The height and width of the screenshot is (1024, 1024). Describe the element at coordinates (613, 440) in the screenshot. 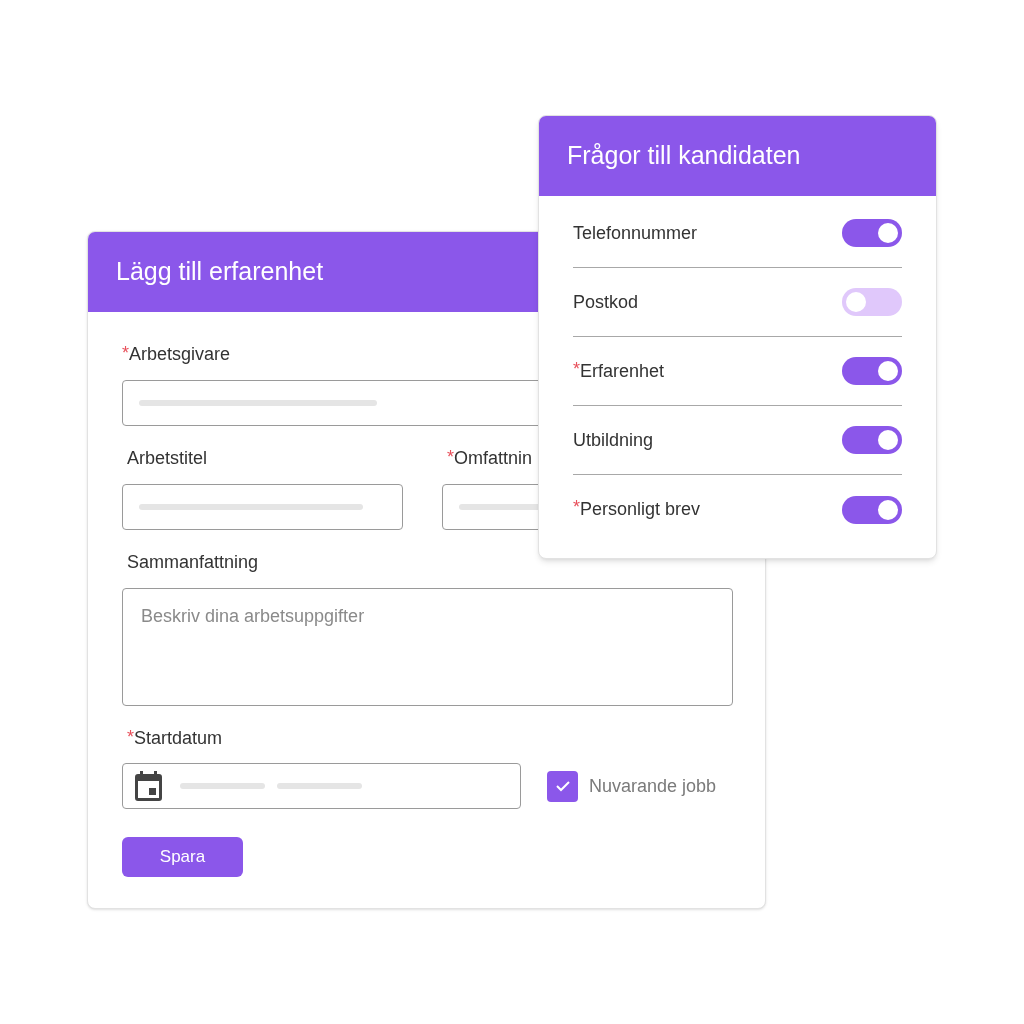

I see `question-label: Utbildning` at that location.